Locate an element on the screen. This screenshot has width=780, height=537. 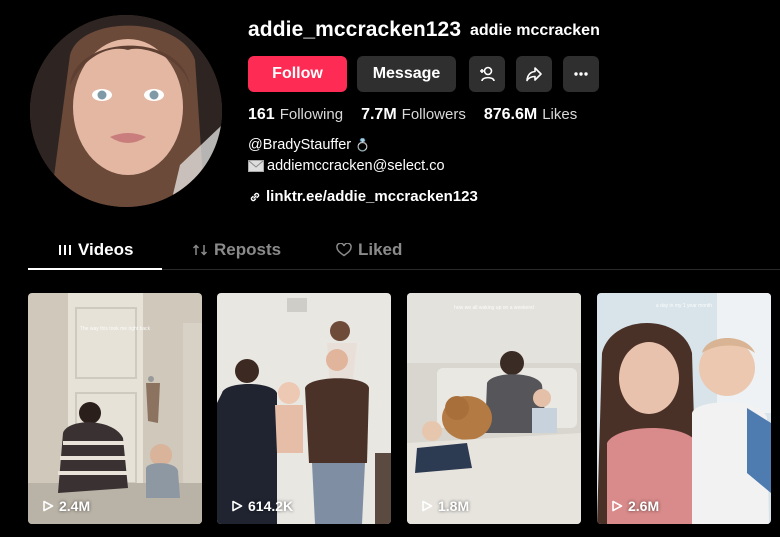
video-card: how we all waking up on a weekend 1.8M is located at coordinates (494, 408).